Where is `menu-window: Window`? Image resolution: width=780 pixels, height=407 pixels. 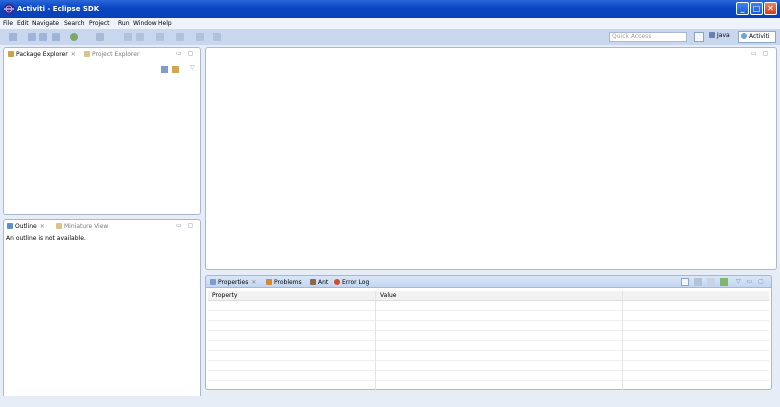 menu-window: Window is located at coordinates (145, 23).